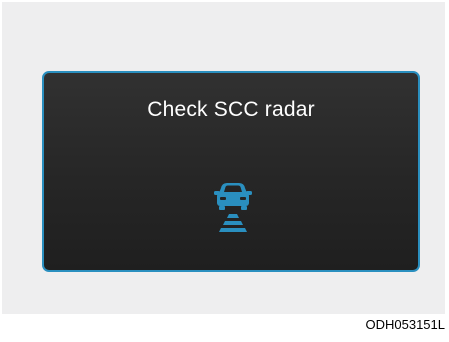 This screenshot has height=342, width=449. Describe the element at coordinates (231, 109) in the screenshot. I see `warning-message: Check SCC radar` at that location.